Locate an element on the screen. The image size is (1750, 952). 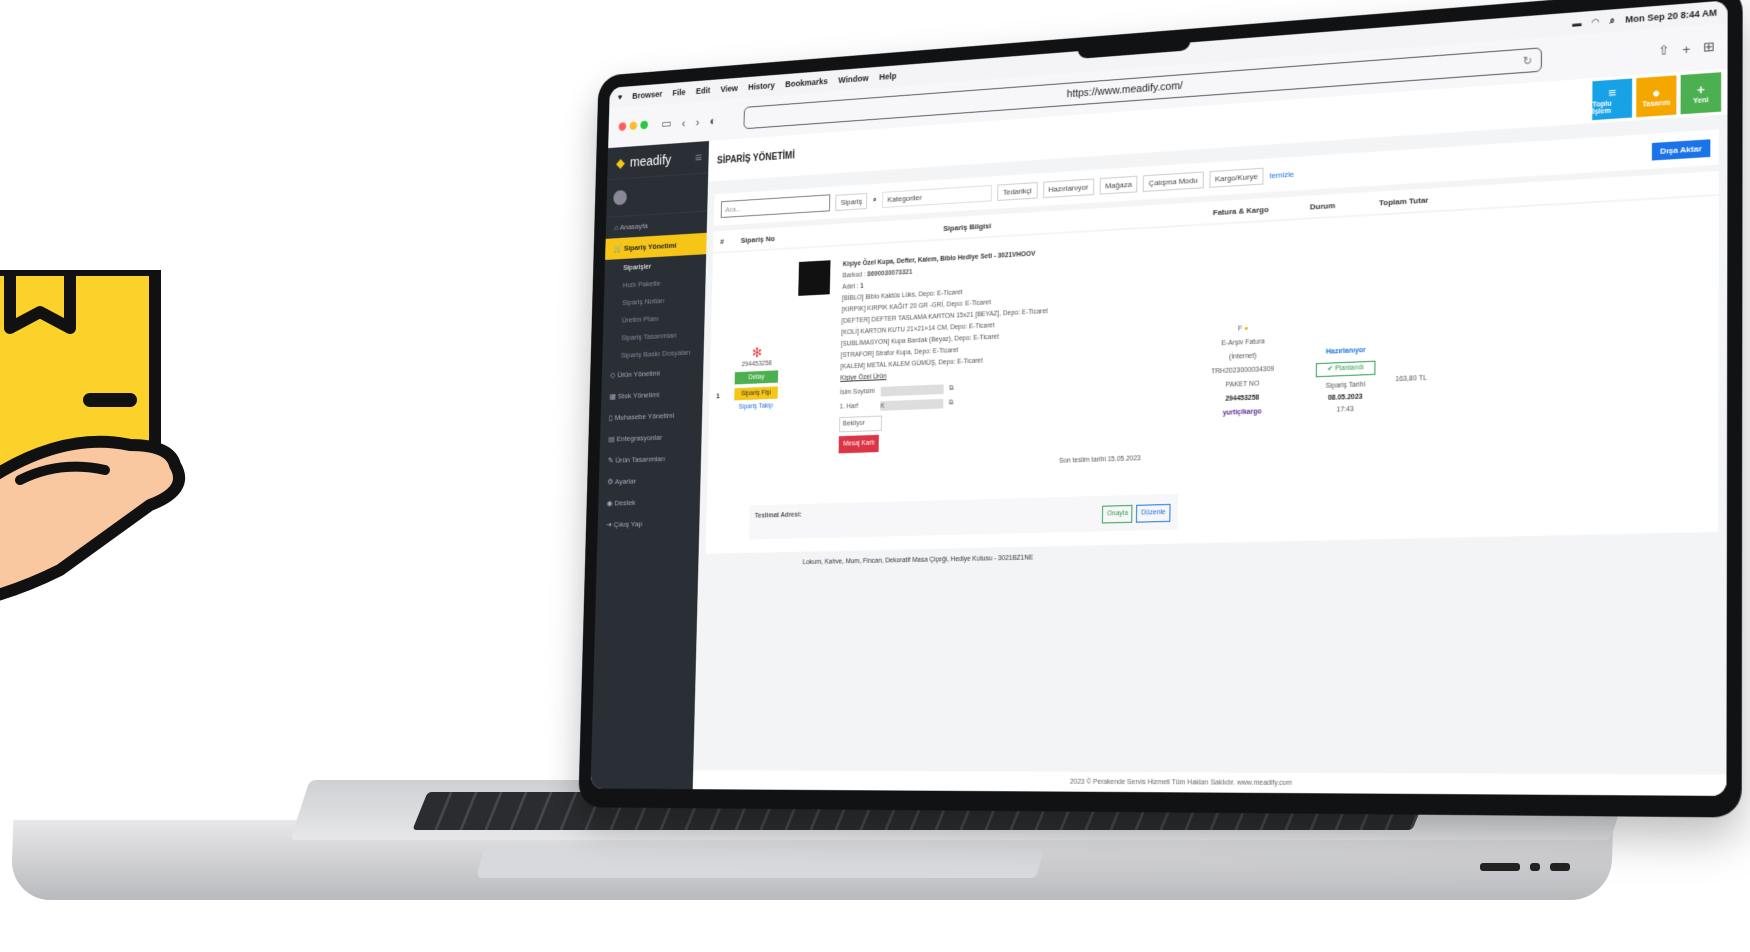
brand-name: meadify is located at coordinates (650, 160).